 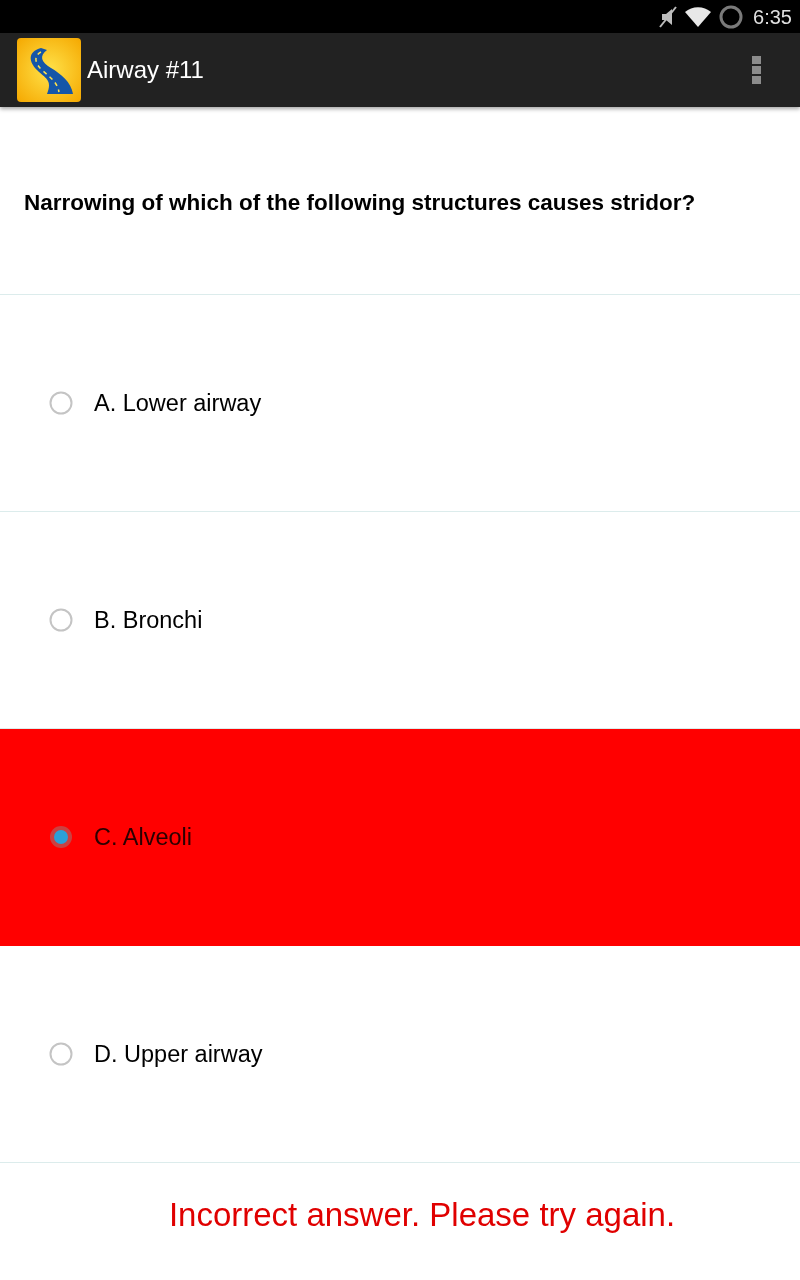 What do you see at coordinates (143, 837) in the screenshot?
I see `option-label: C. Alveoli` at bounding box center [143, 837].